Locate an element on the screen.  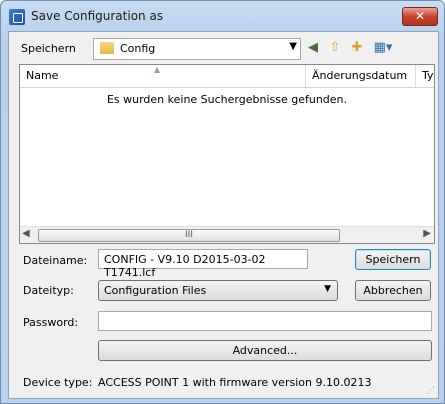
save-in-label: Speichern is located at coordinates (48, 48).